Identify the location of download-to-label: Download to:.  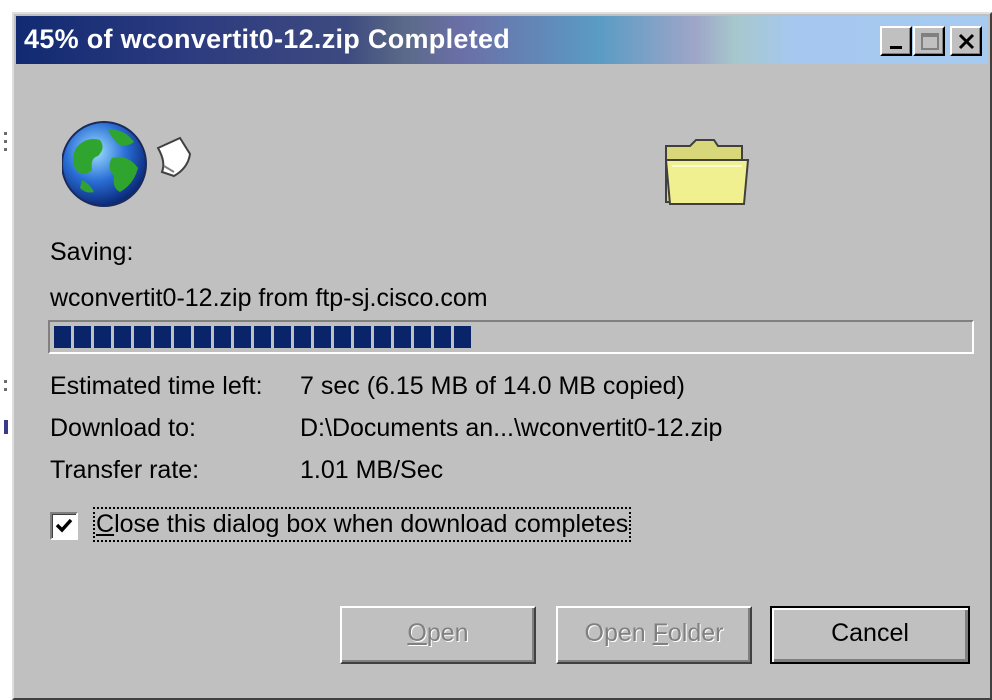
(123, 428).